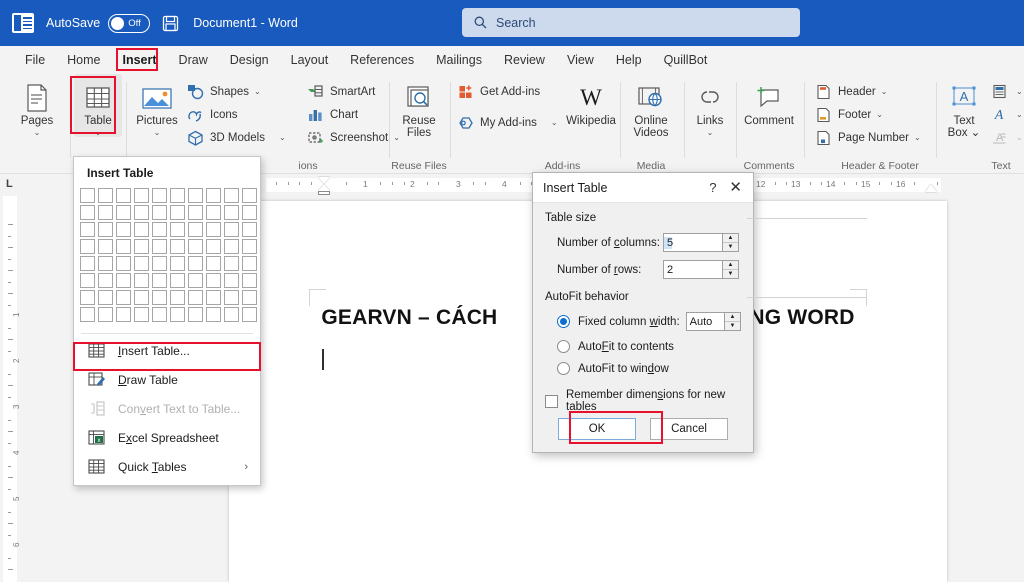  I want to click on pages-button: Pages ⌄, so click(37, 105).